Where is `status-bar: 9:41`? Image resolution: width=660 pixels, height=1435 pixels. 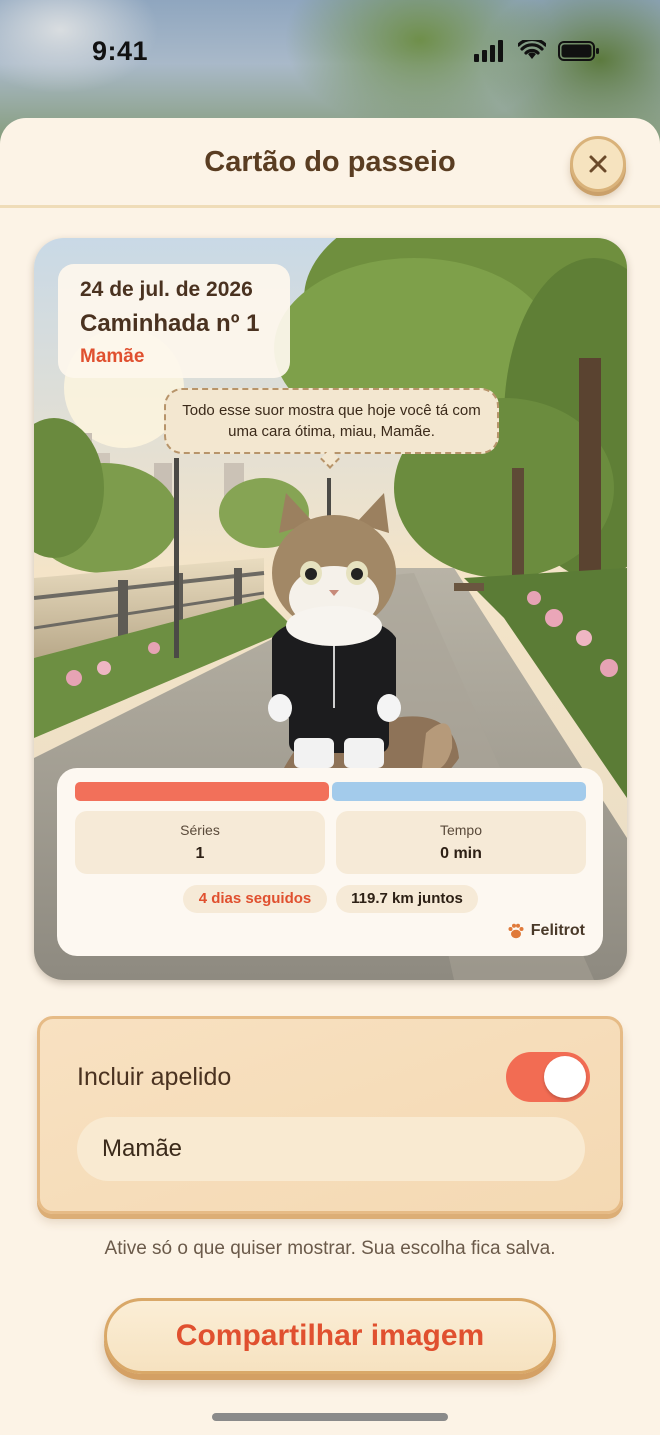 status-bar: 9:41 is located at coordinates (330, 55).